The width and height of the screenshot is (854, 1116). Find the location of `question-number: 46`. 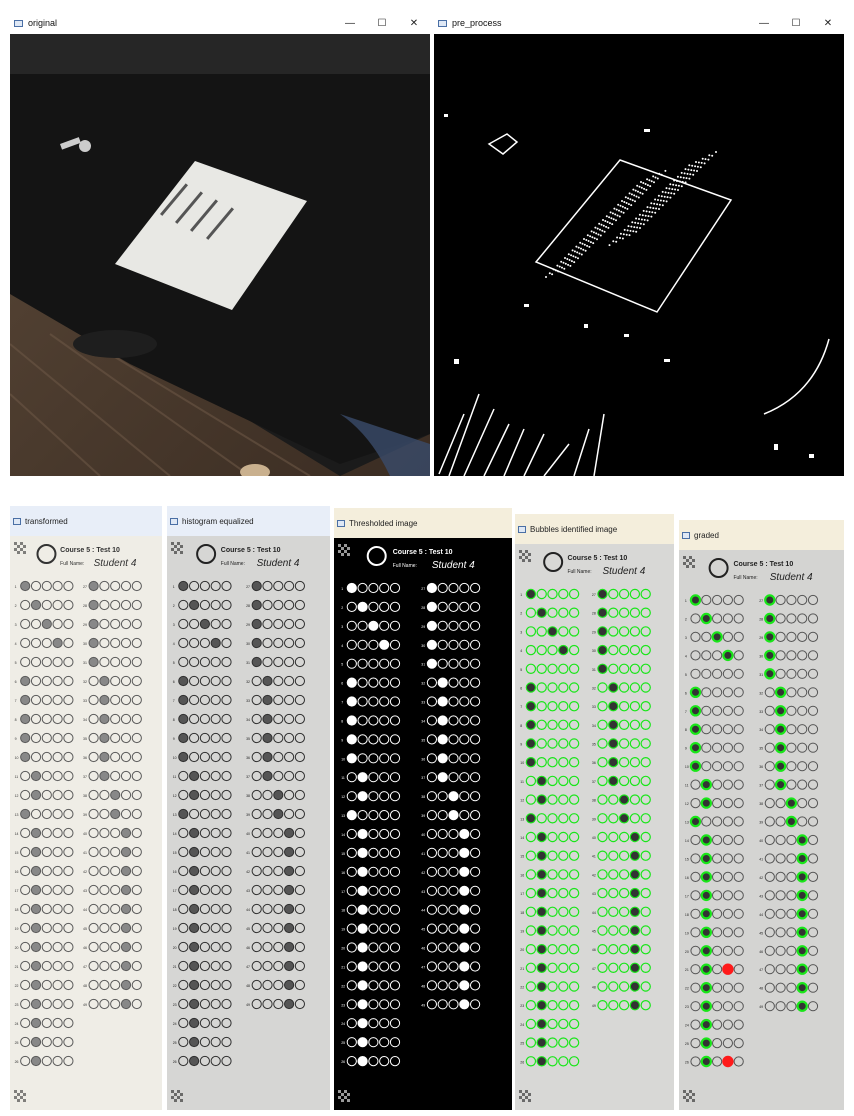

question-number: 46 is located at coordinates (248, 948).